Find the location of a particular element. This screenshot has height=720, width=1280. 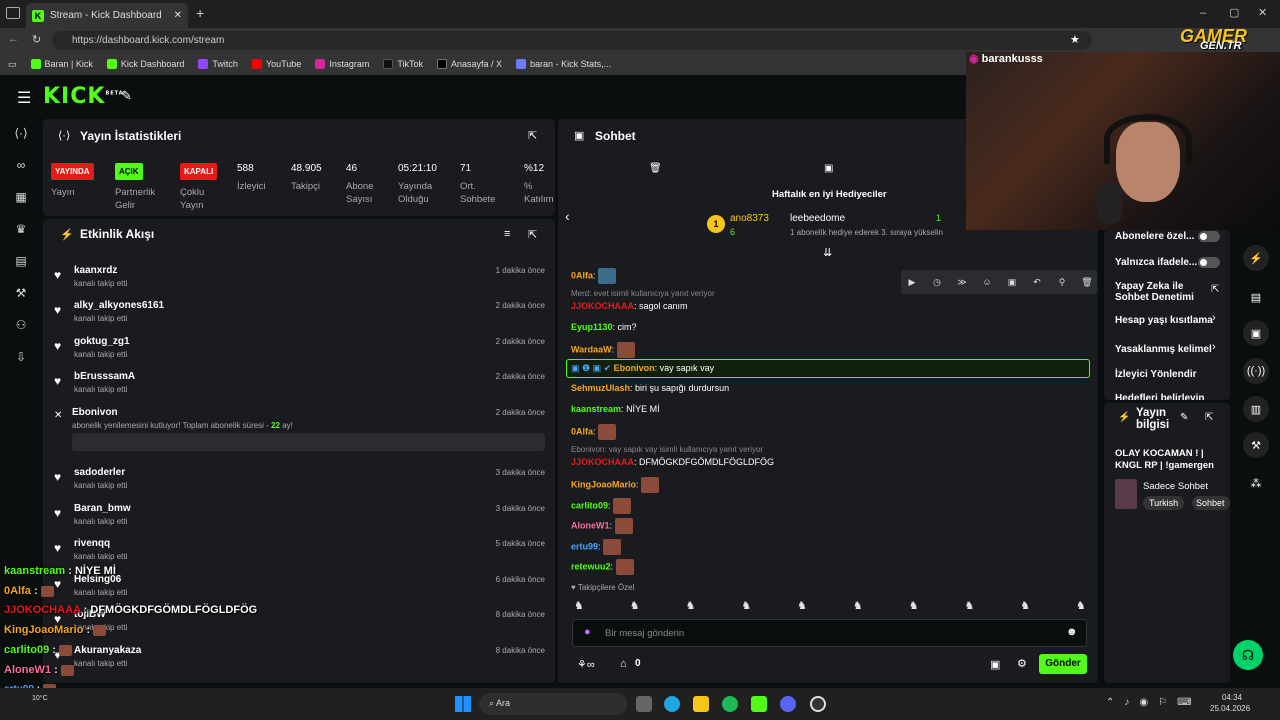

activity-user: kaanxrdz is located at coordinates (95, 270).